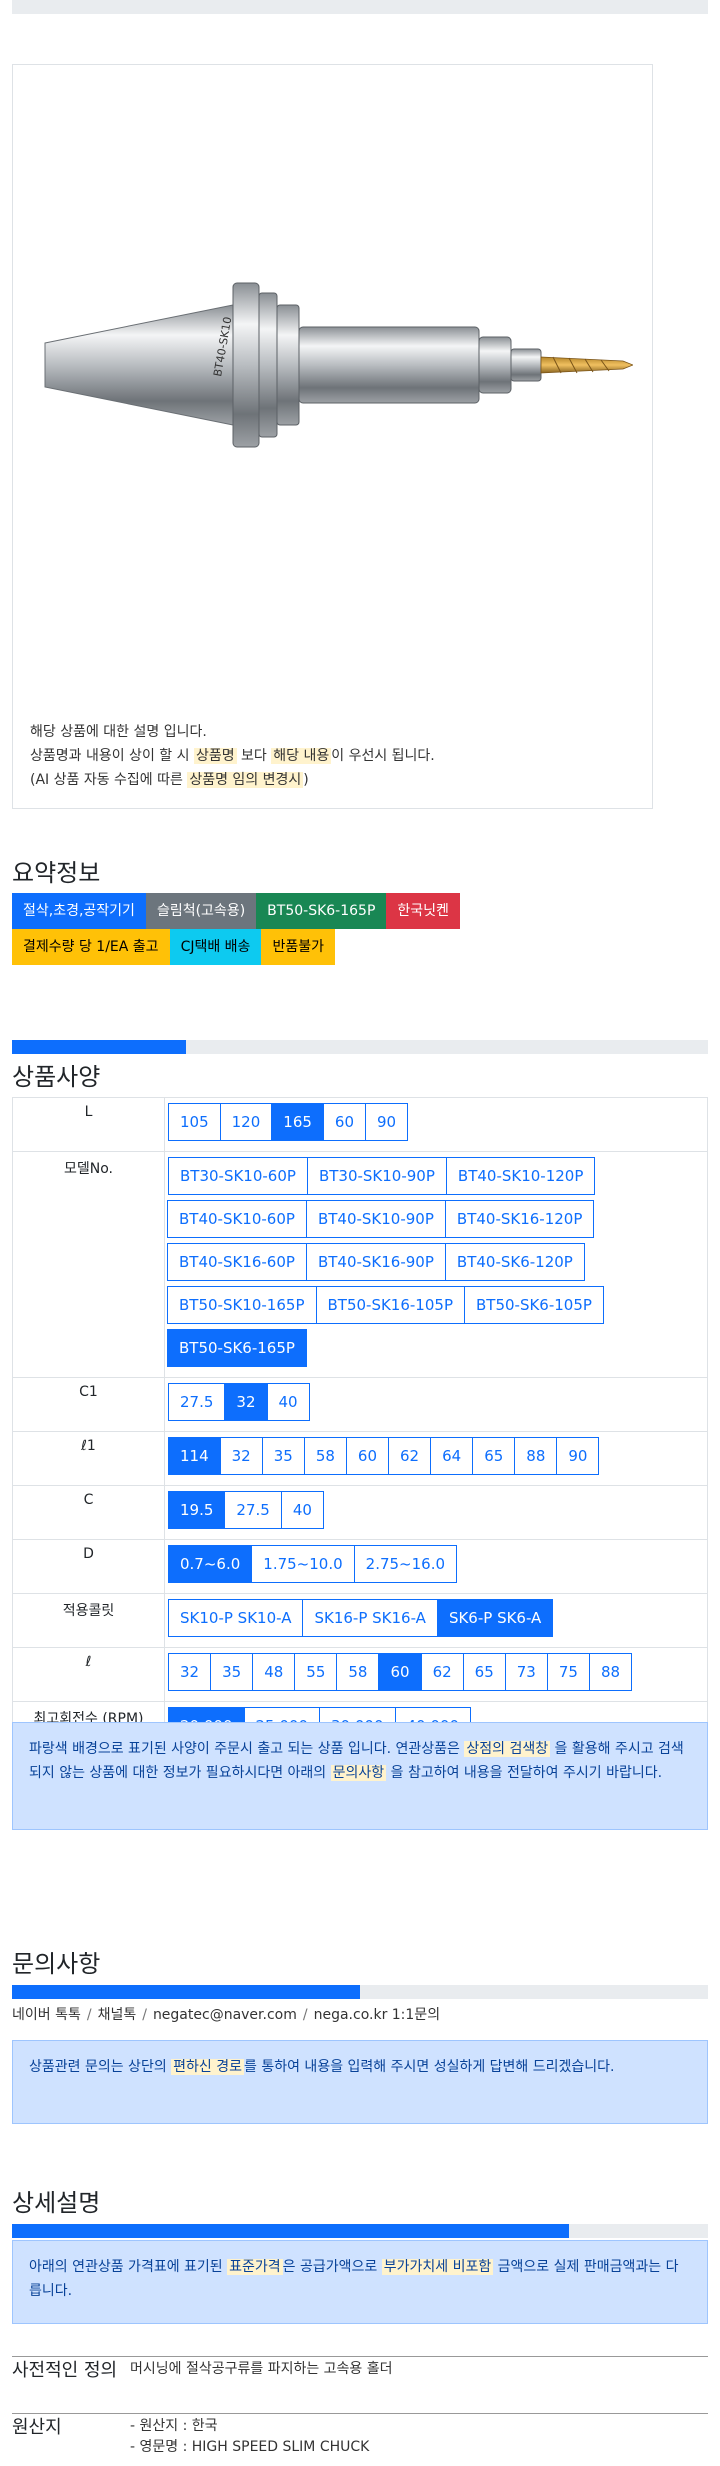  I want to click on spec-option-button: BT40-SK10-120P, so click(520, 1176).